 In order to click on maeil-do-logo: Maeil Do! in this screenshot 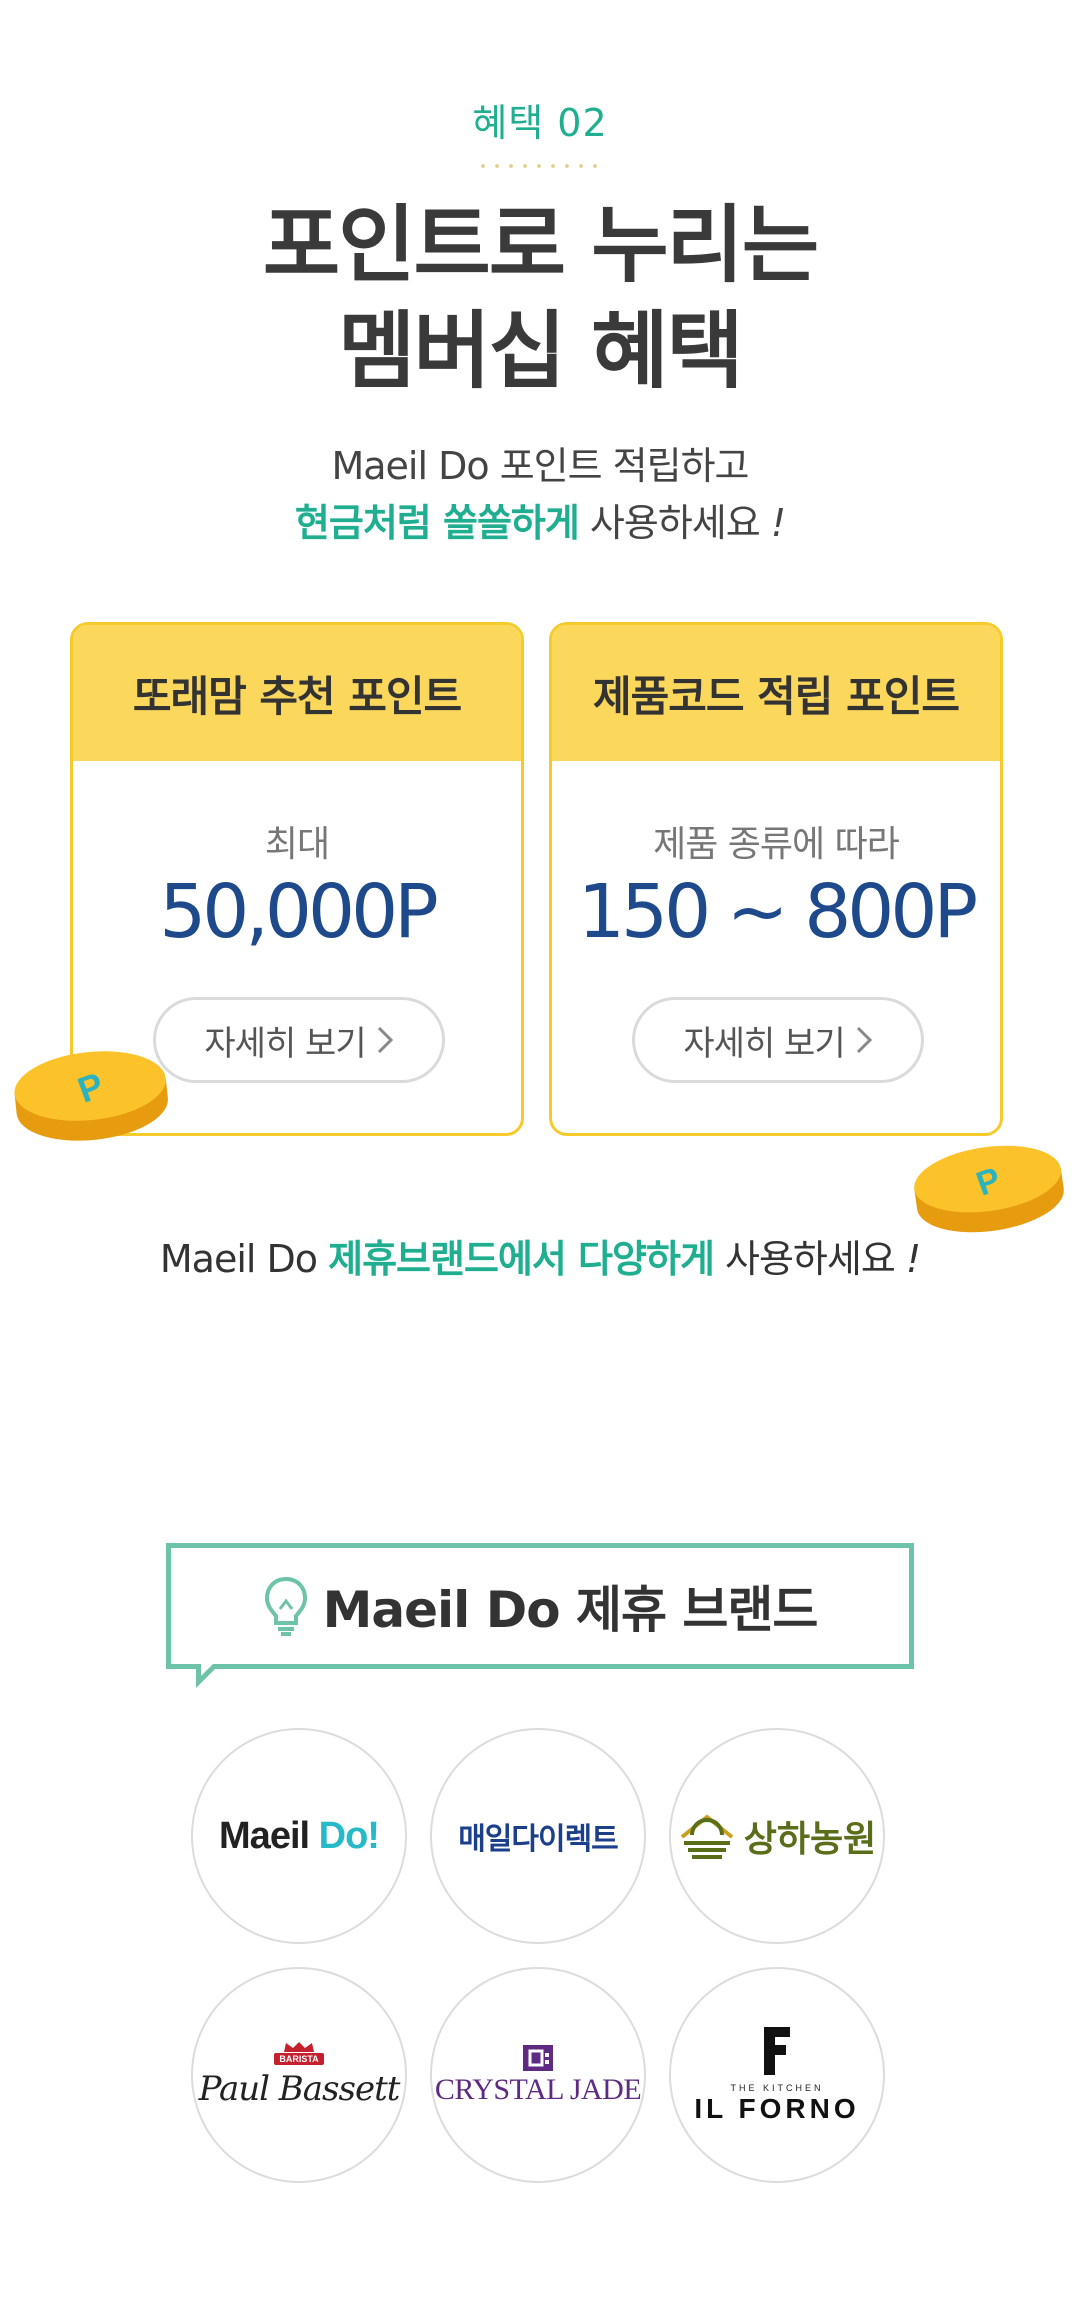, I will do `click(299, 1836)`.